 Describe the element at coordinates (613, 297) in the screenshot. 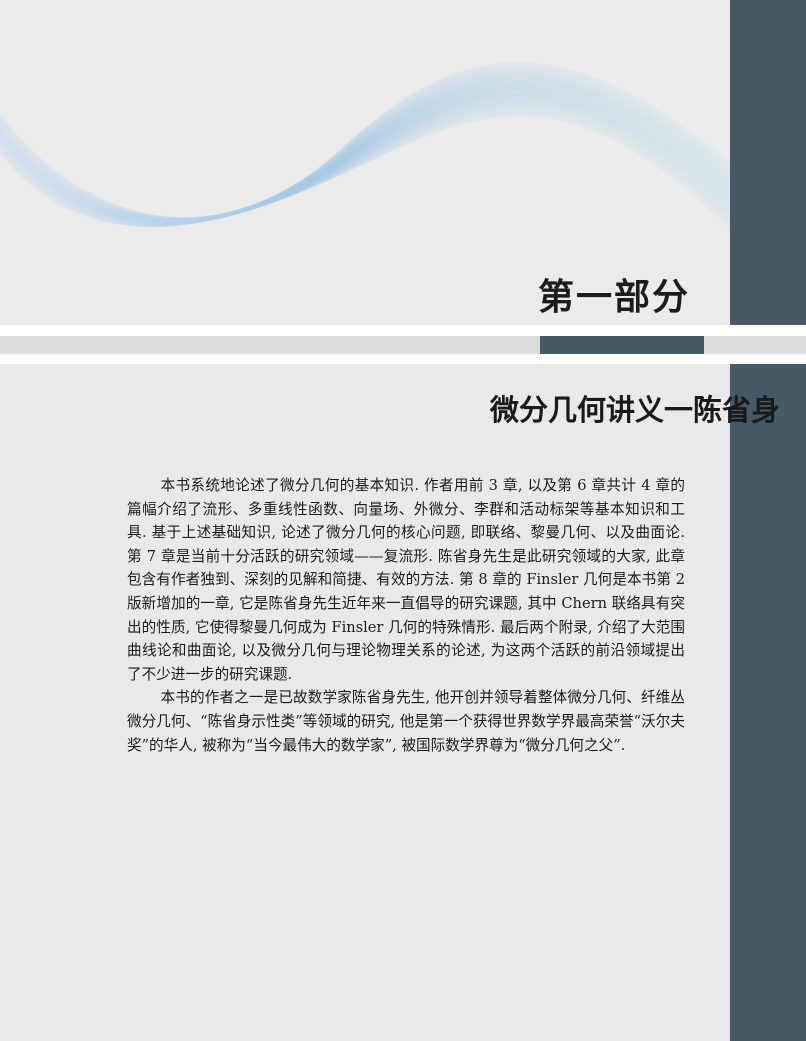

I see `part-title: 第一部分` at that location.